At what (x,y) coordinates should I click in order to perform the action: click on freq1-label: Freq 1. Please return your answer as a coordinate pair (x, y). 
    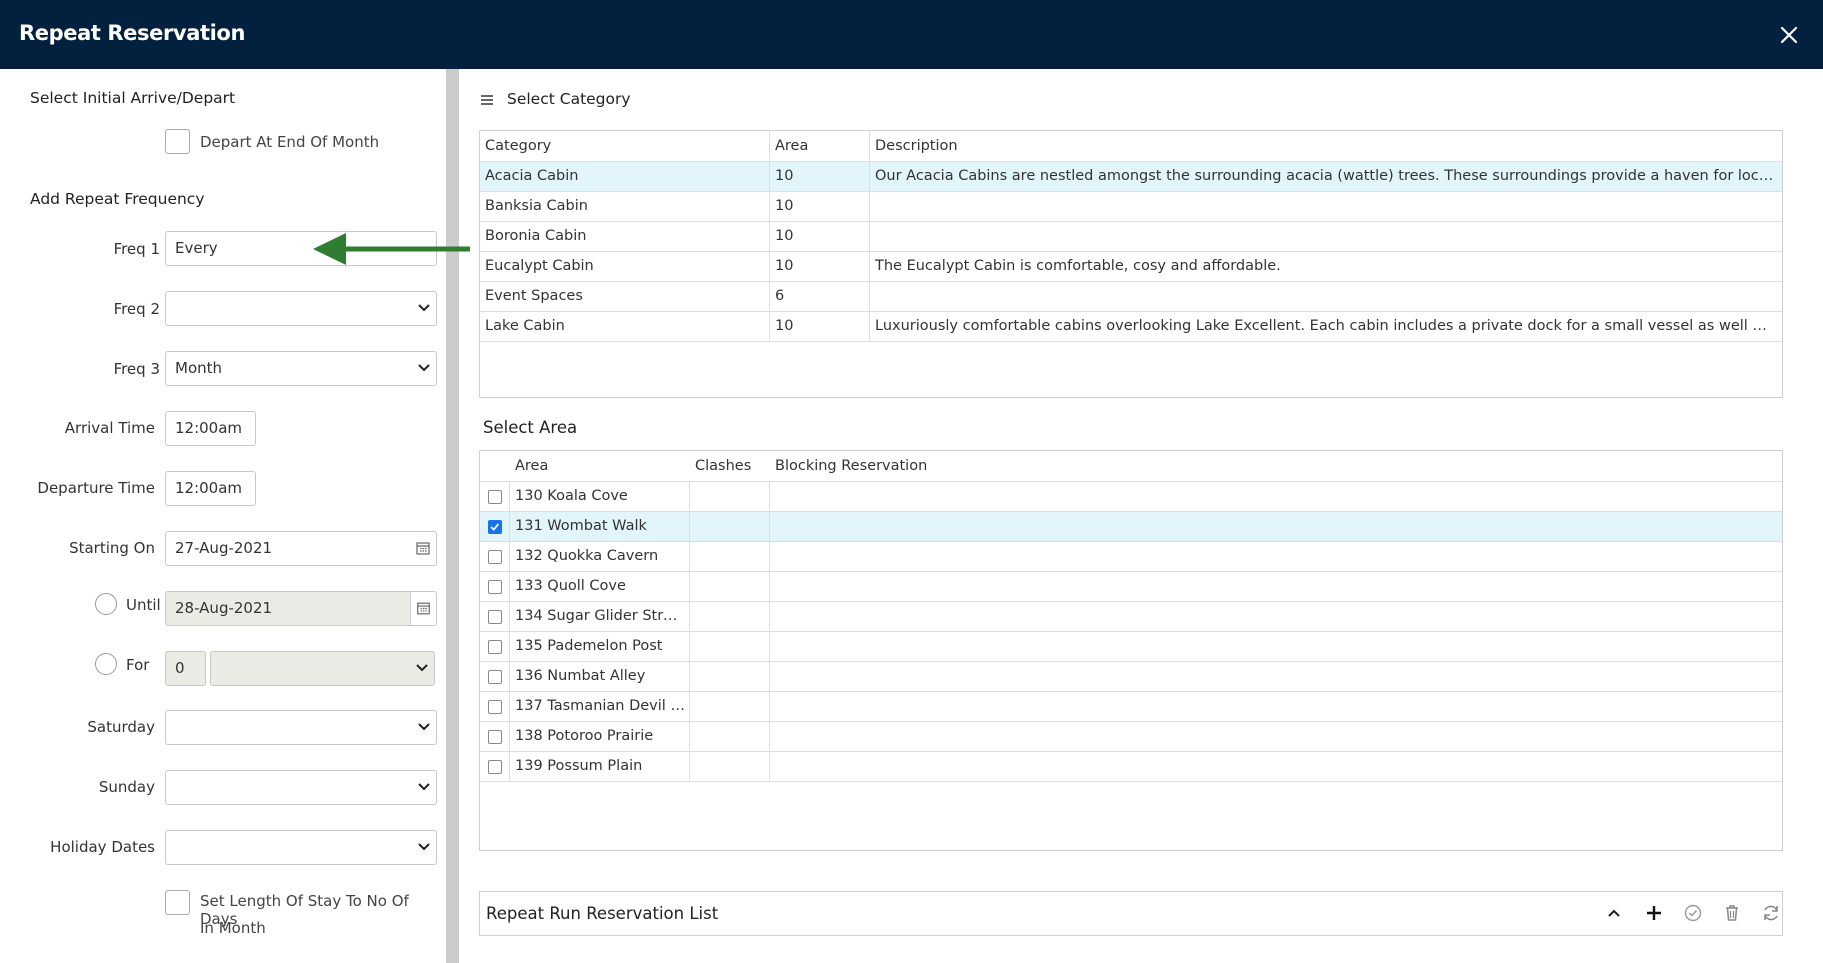
    Looking at the image, I should click on (136, 249).